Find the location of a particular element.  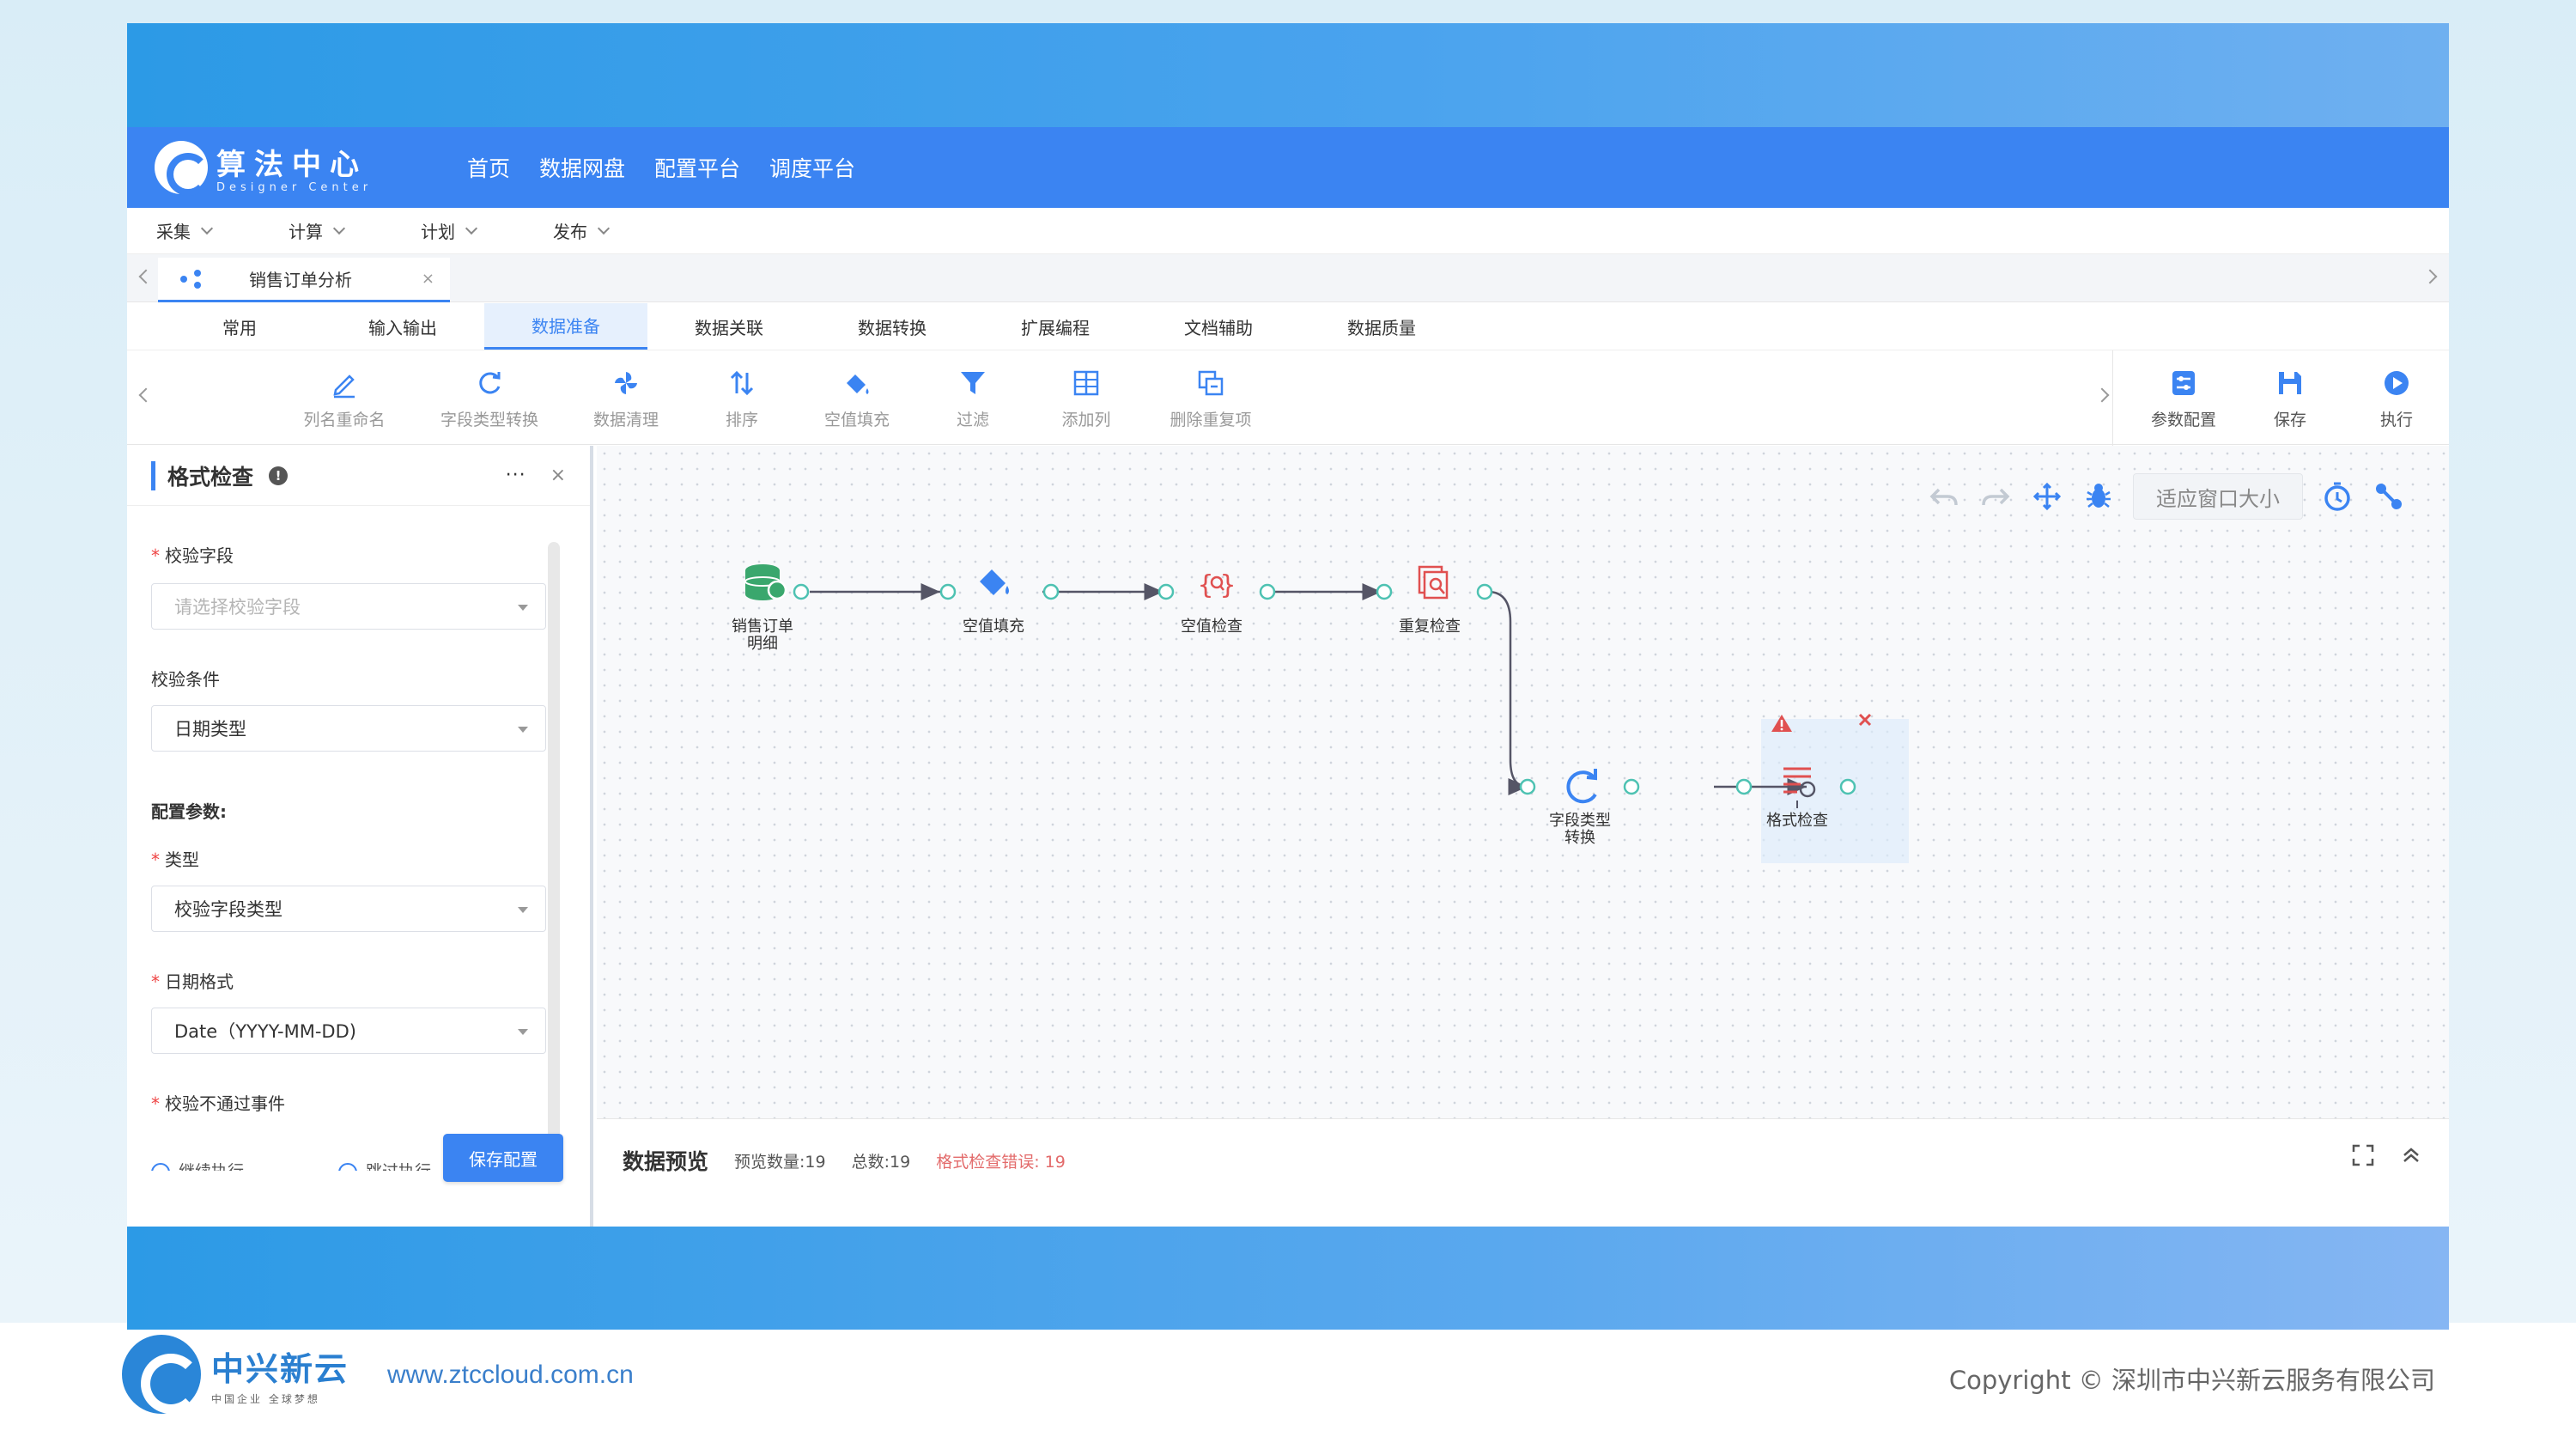

tool-label: 排序 is located at coordinates (742, 420).